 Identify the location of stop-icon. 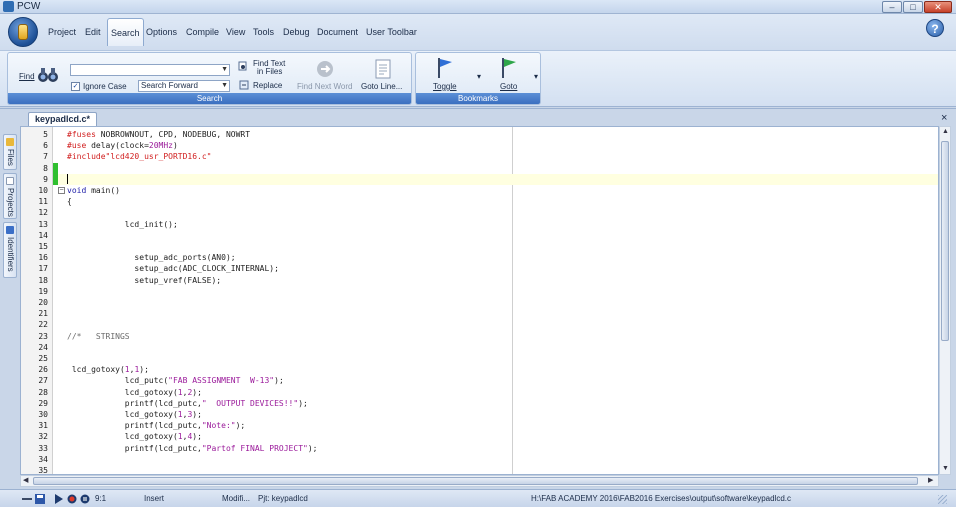
(85, 499).